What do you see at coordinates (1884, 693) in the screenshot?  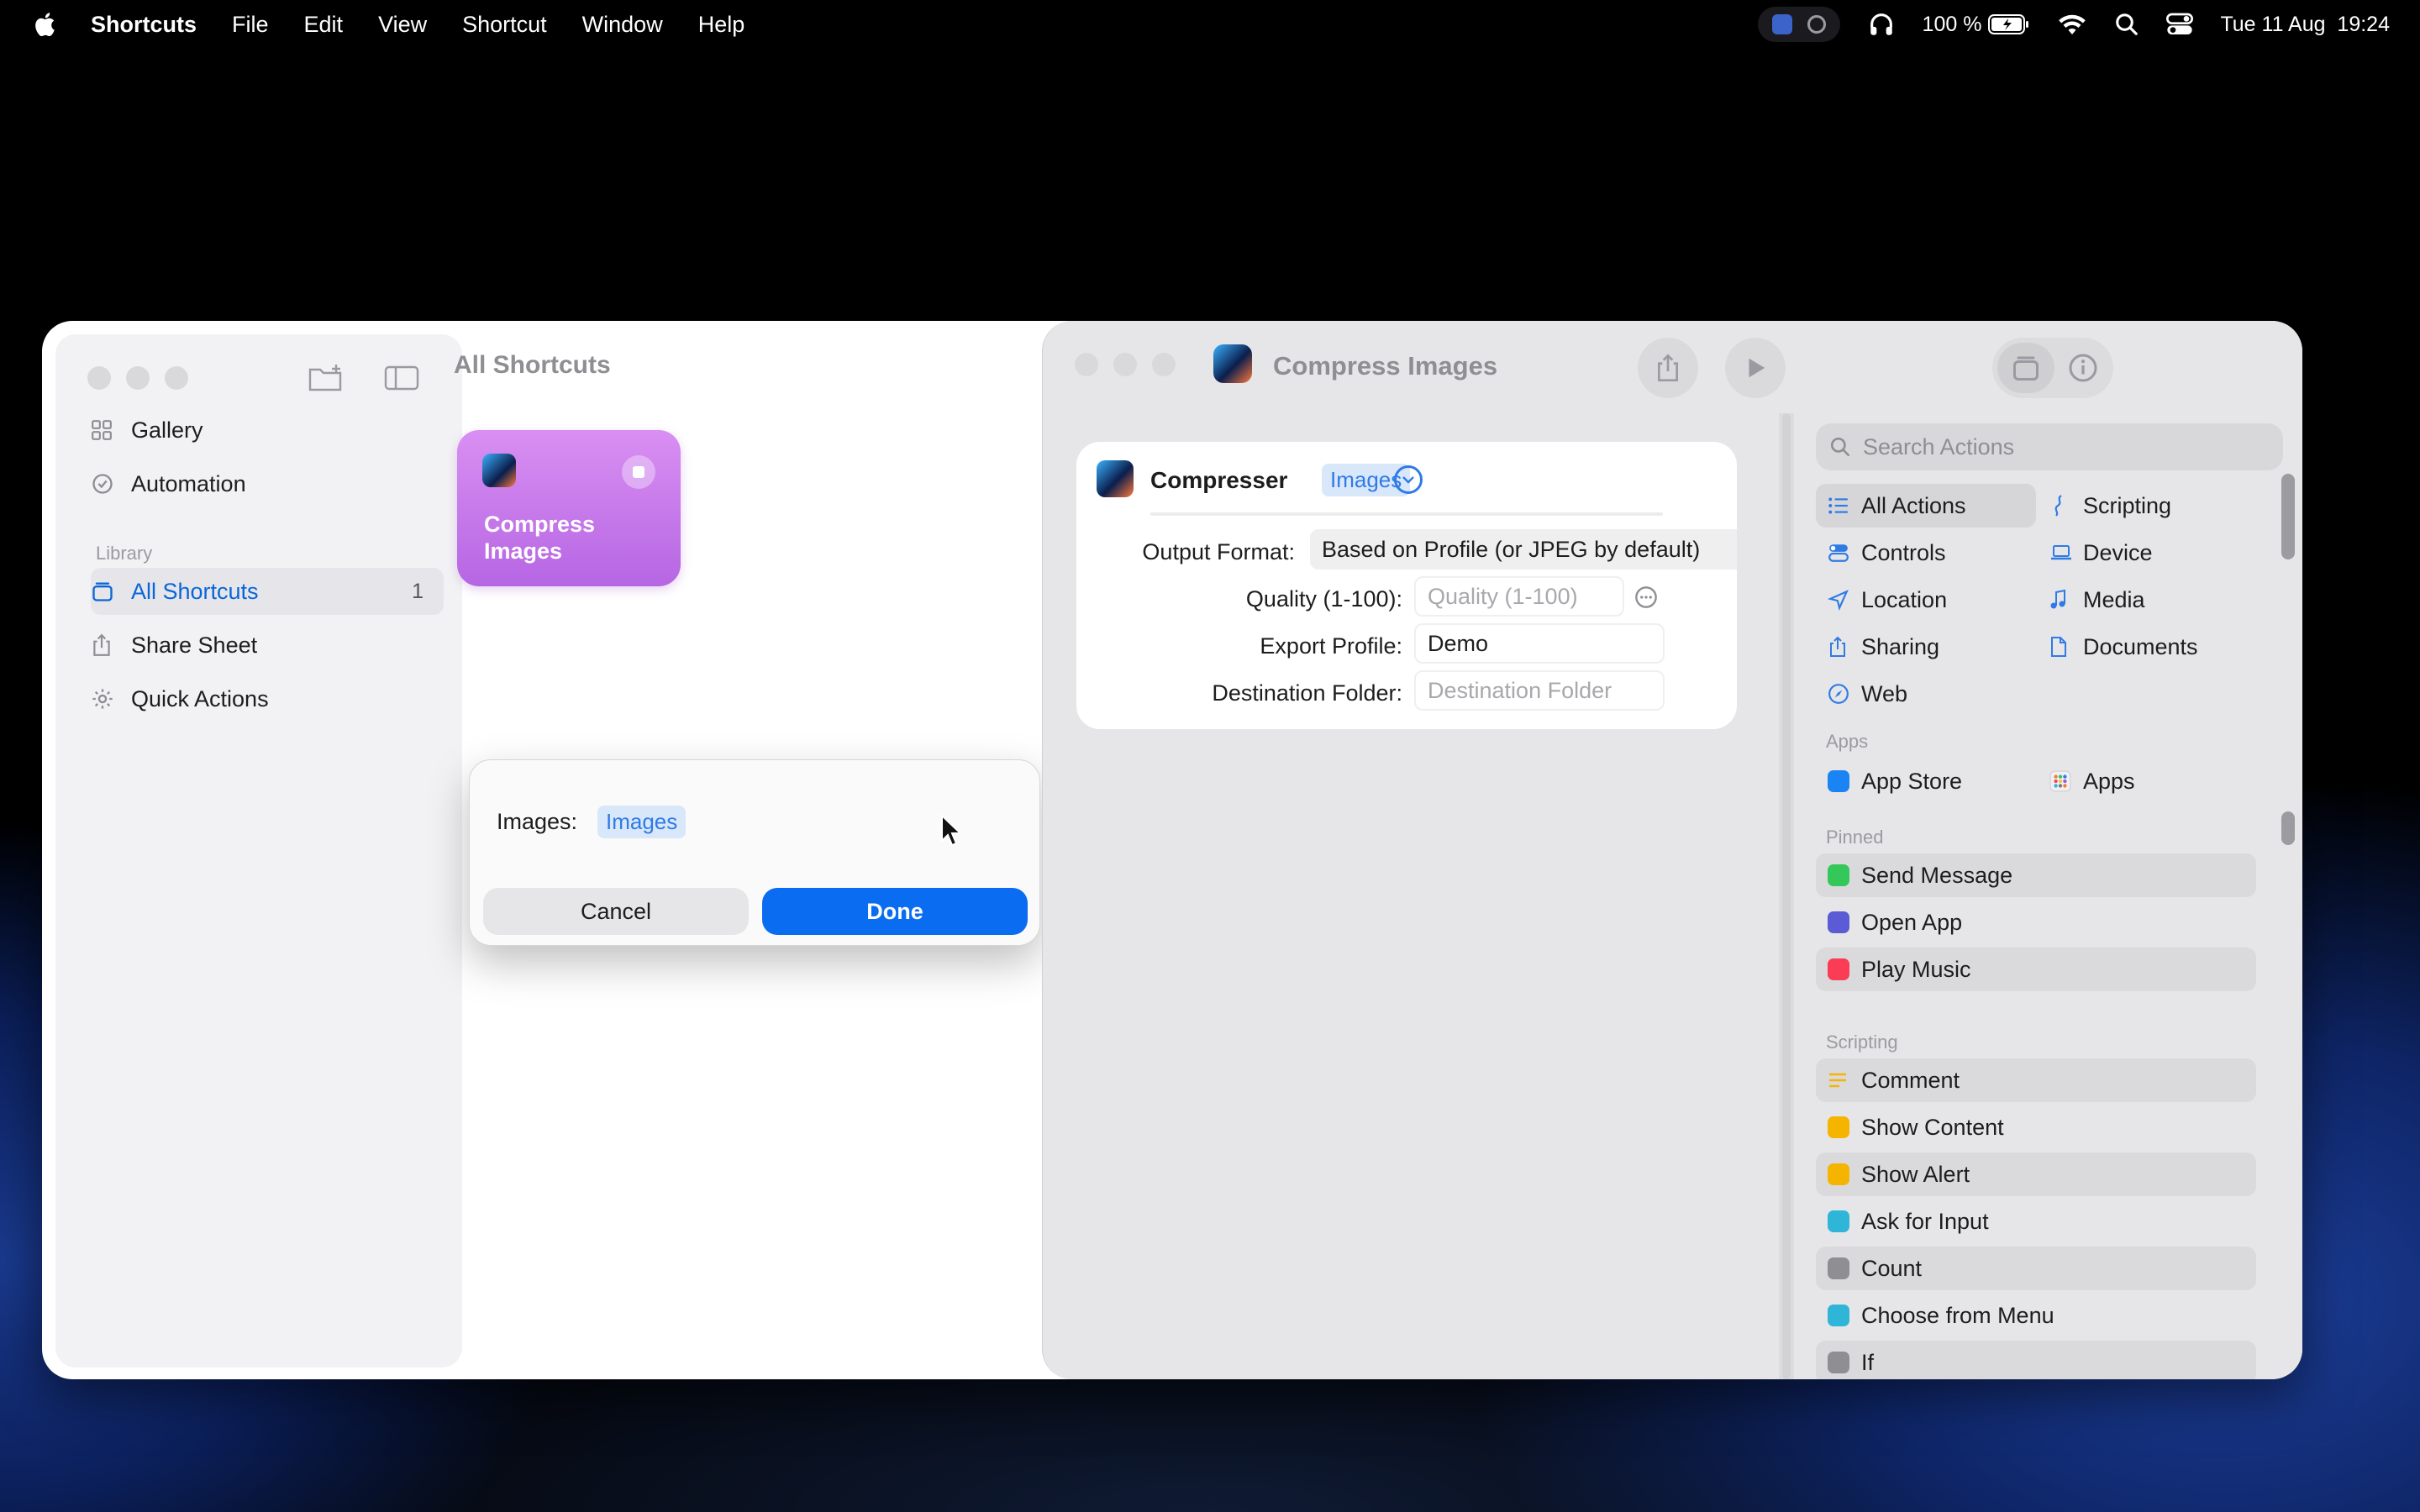 I see `category-label: Web` at bounding box center [1884, 693].